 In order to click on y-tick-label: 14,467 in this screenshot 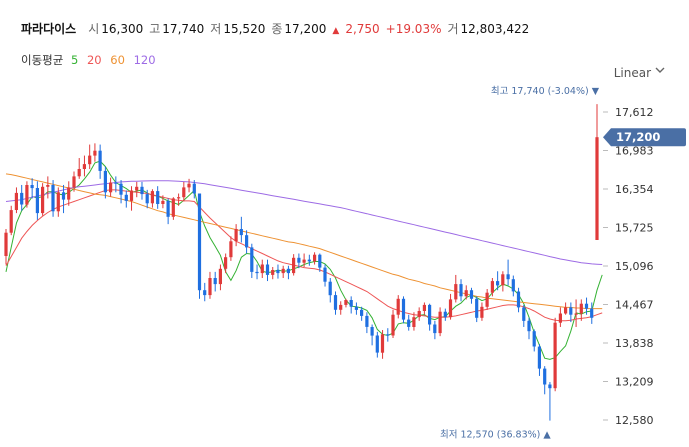, I will do `click(634, 305)`.